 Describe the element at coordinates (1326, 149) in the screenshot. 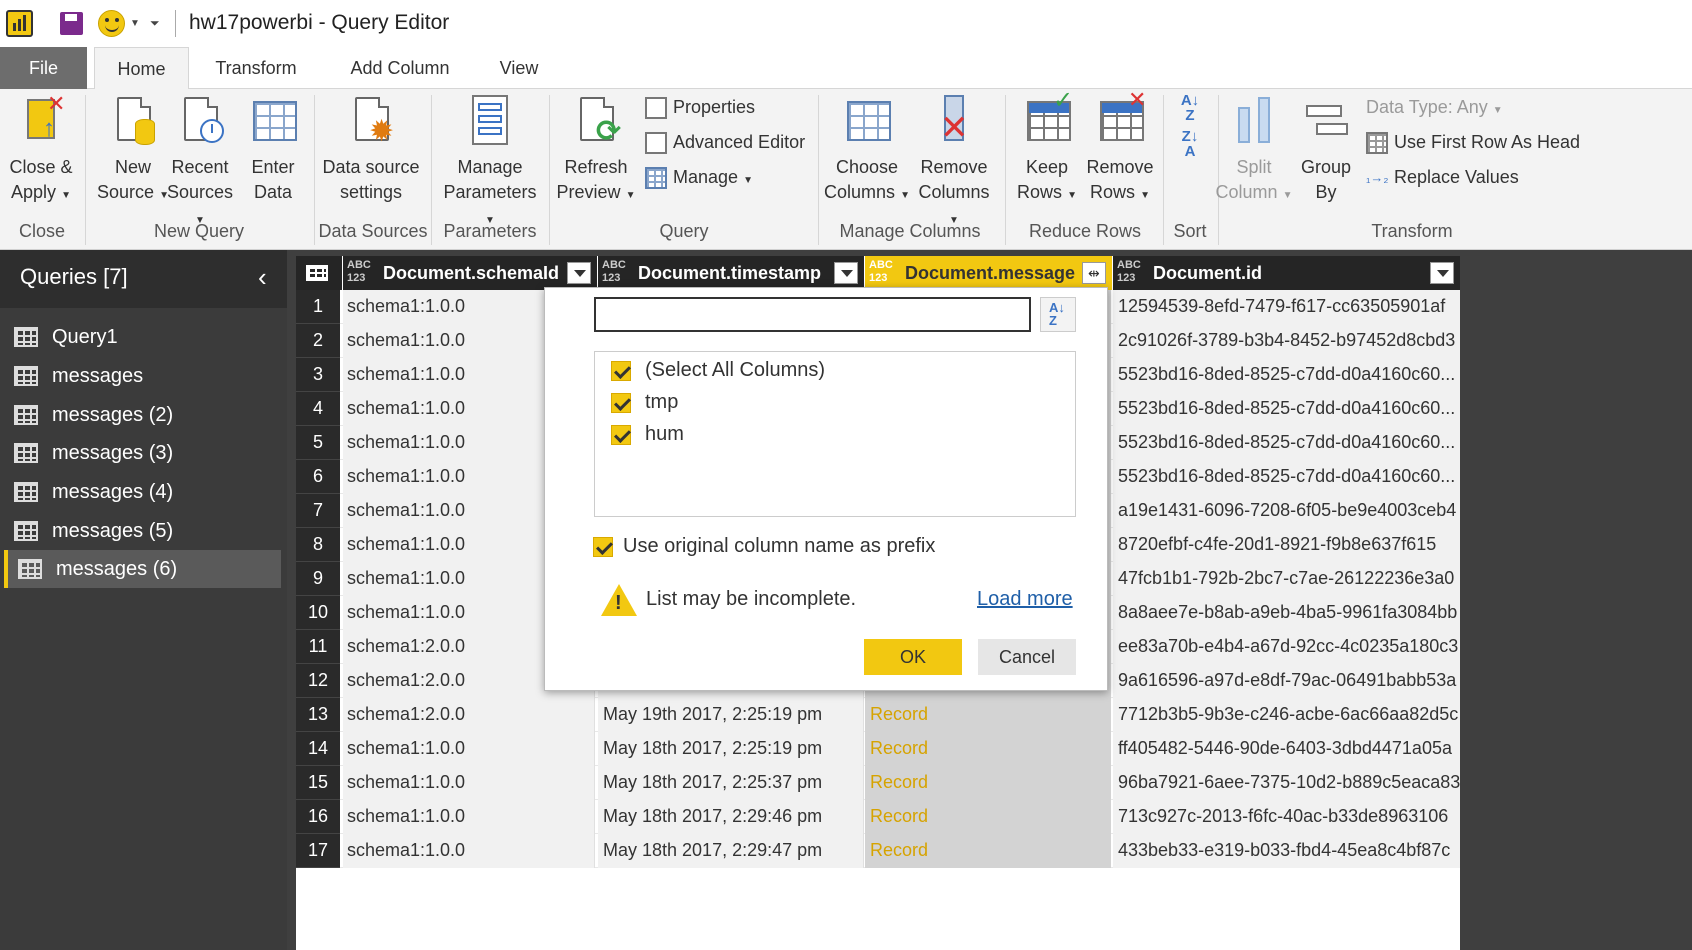

I see `group-by-button: Group By` at that location.